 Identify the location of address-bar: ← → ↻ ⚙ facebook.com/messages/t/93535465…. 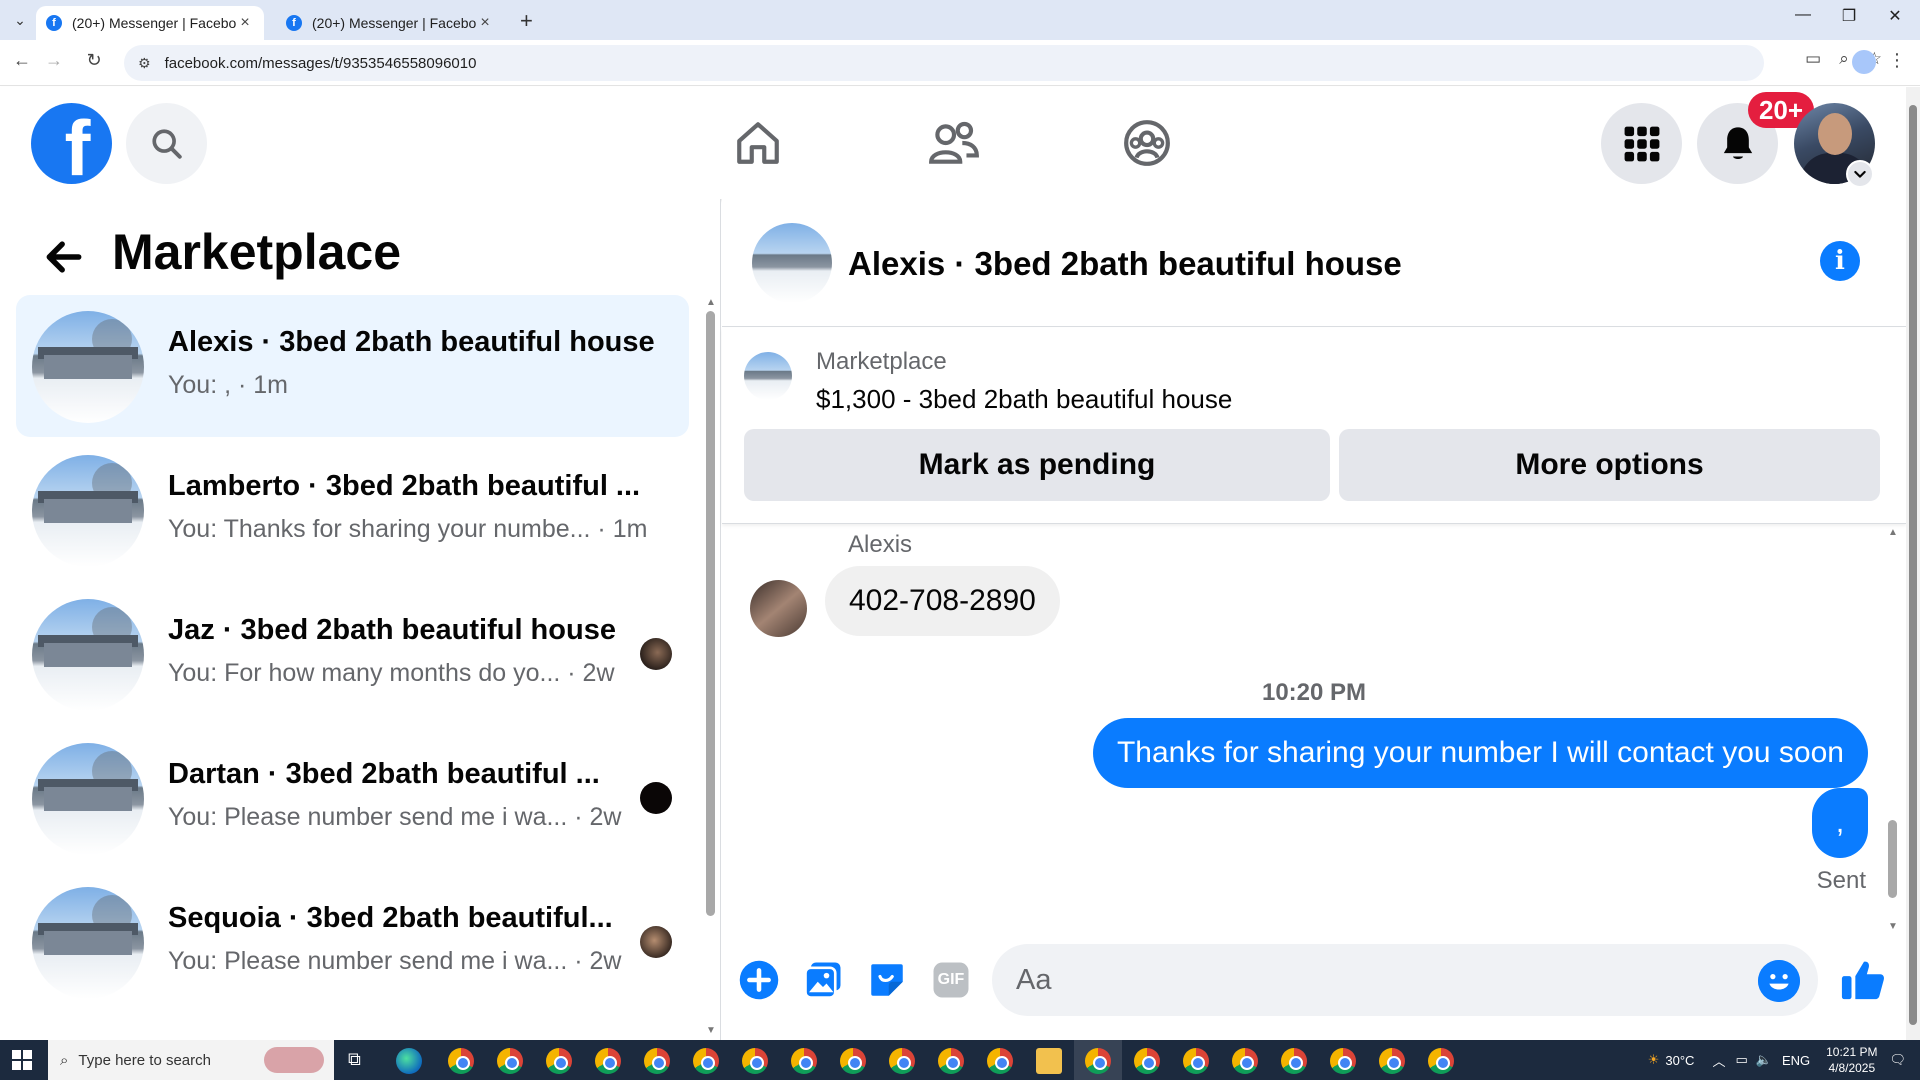
(960, 63).